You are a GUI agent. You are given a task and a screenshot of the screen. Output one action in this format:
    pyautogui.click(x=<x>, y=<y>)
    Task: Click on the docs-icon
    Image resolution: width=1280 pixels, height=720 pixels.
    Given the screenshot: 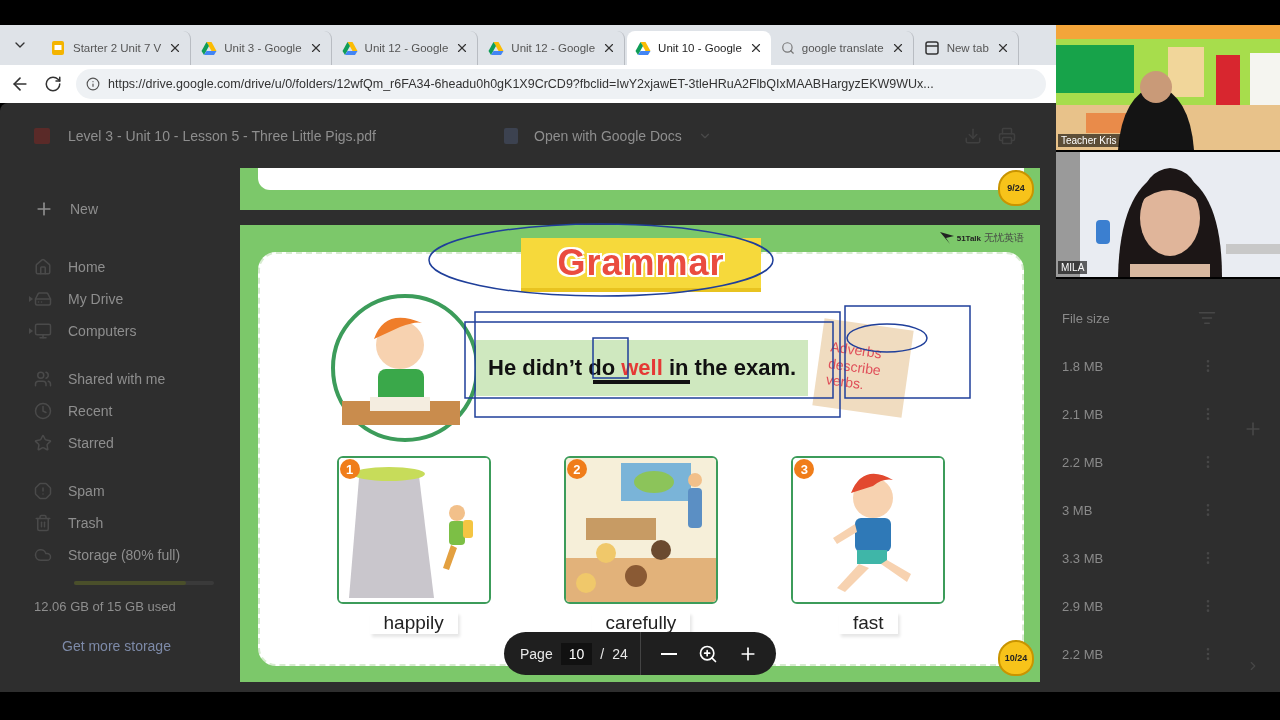 What is the action you would take?
    pyautogui.click(x=511, y=135)
    